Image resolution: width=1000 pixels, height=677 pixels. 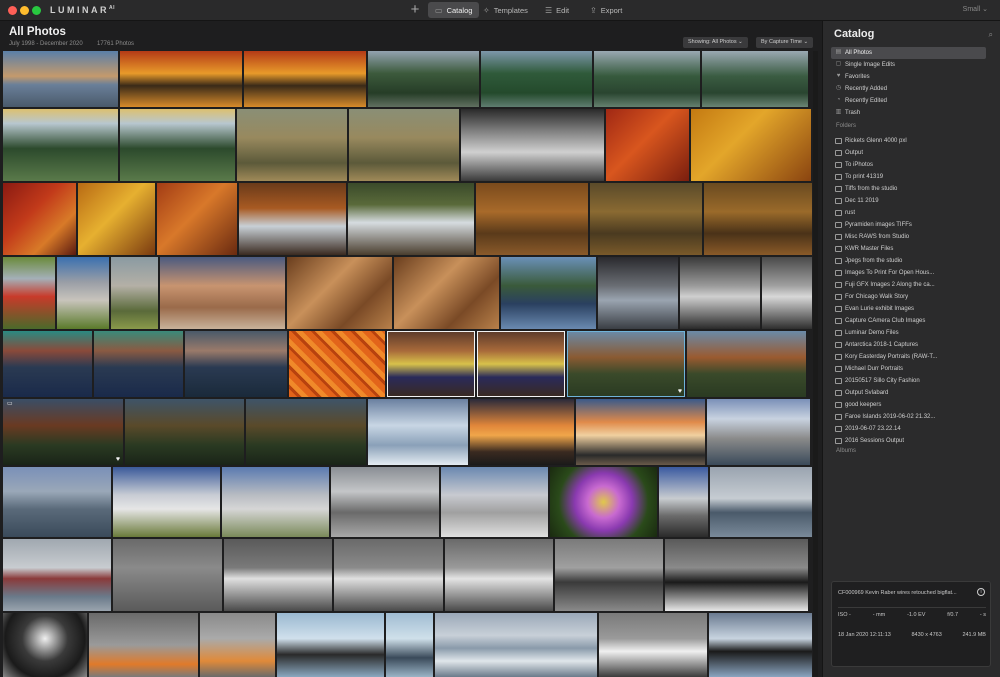 I want to click on folder-item: Jpegs from the studio, so click(x=908, y=261).